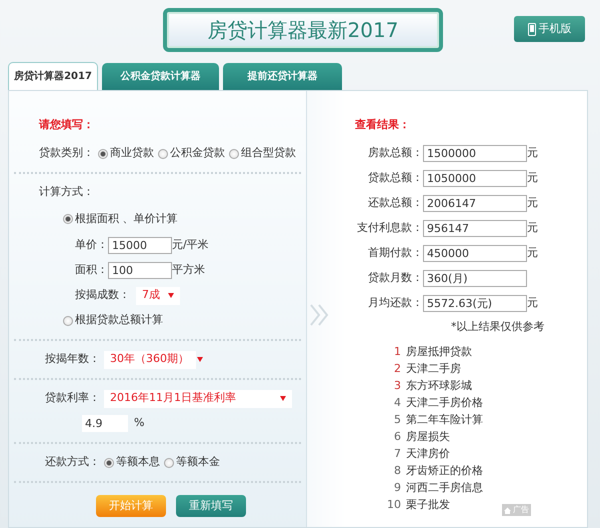 The image size is (600, 528). I want to click on field-label: 房款总额：, so click(395, 153).